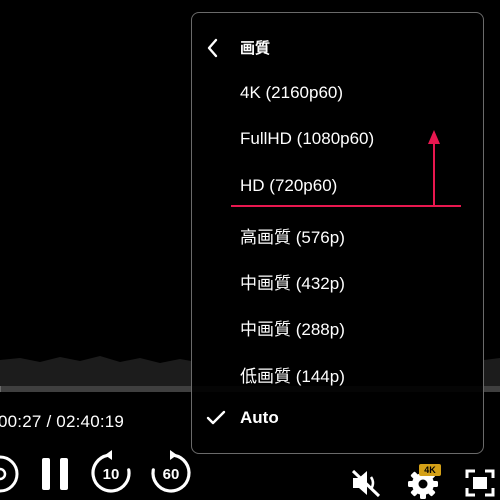 The image size is (500, 500). What do you see at coordinates (292, 281) in the screenshot?
I see `quality-option-432p: 中画質 (432p)` at bounding box center [292, 281].